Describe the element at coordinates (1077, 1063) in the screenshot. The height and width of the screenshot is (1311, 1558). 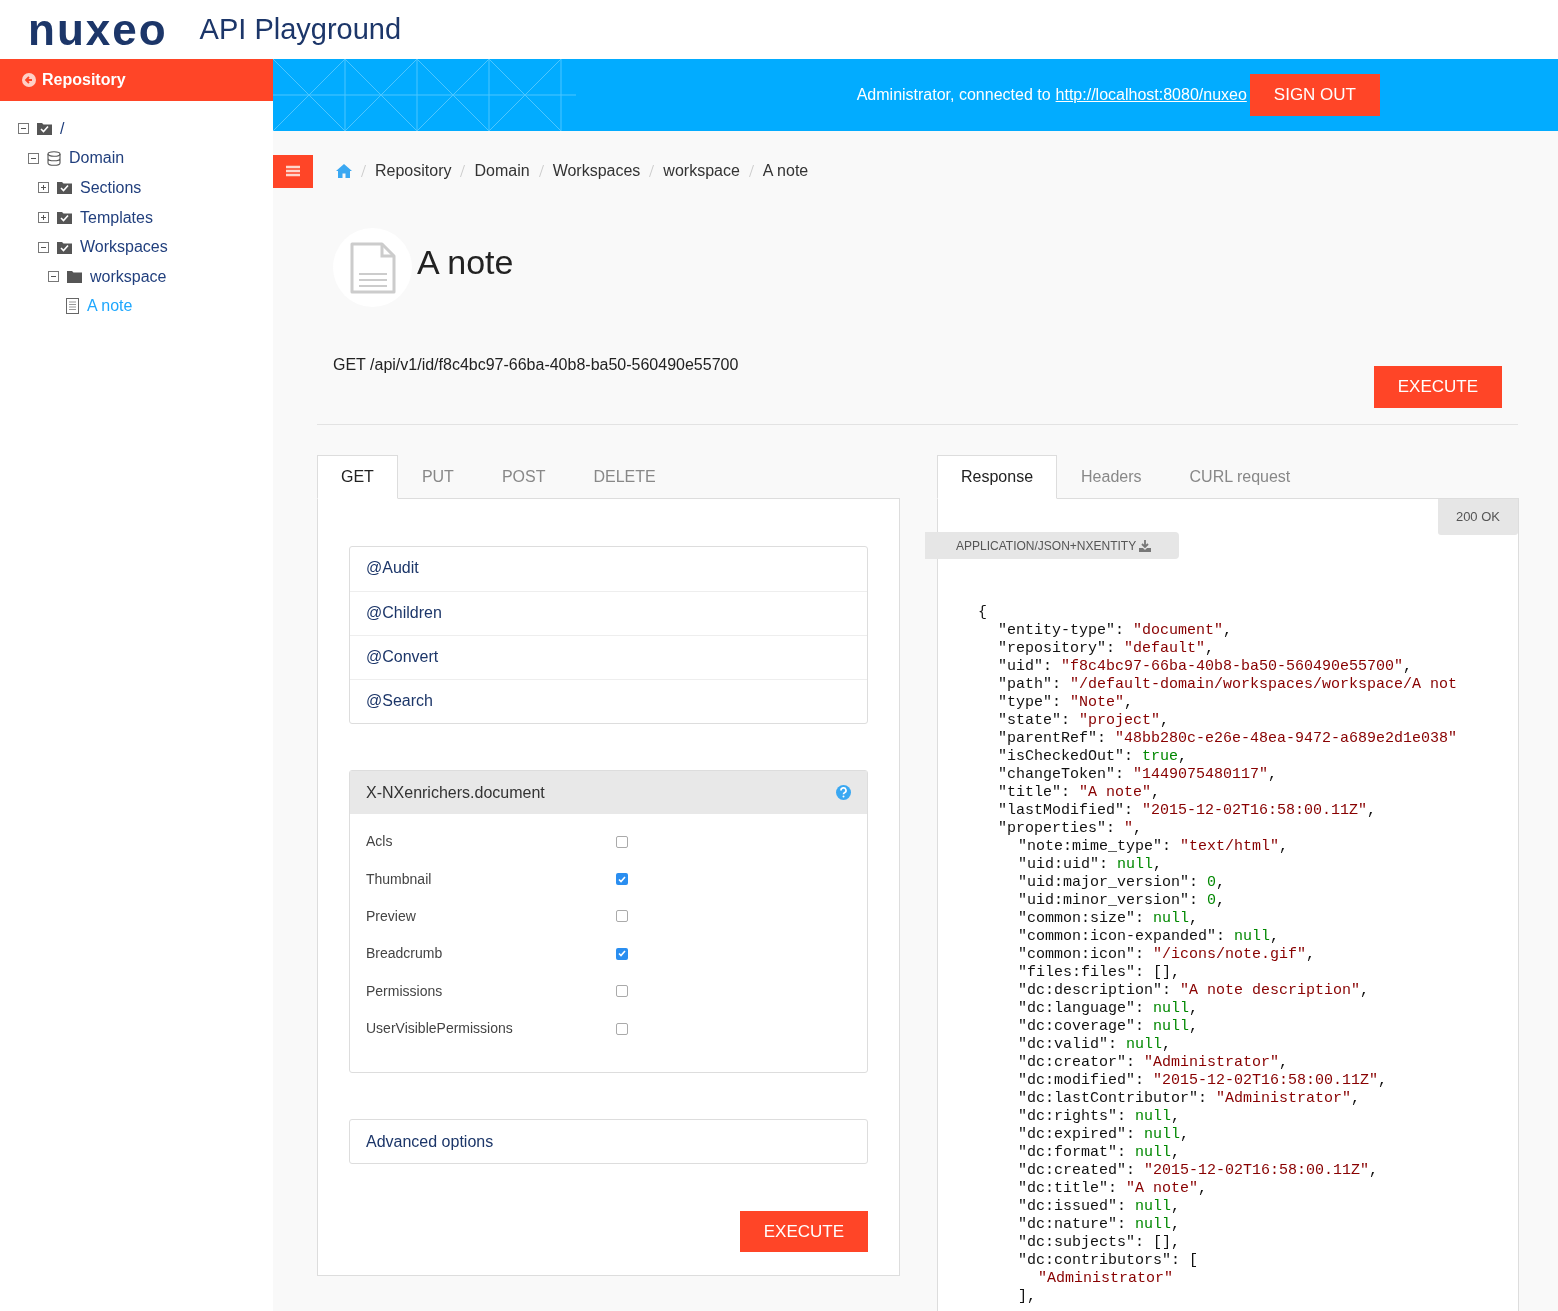
I see `json-key: "dc:creator":` at that location.